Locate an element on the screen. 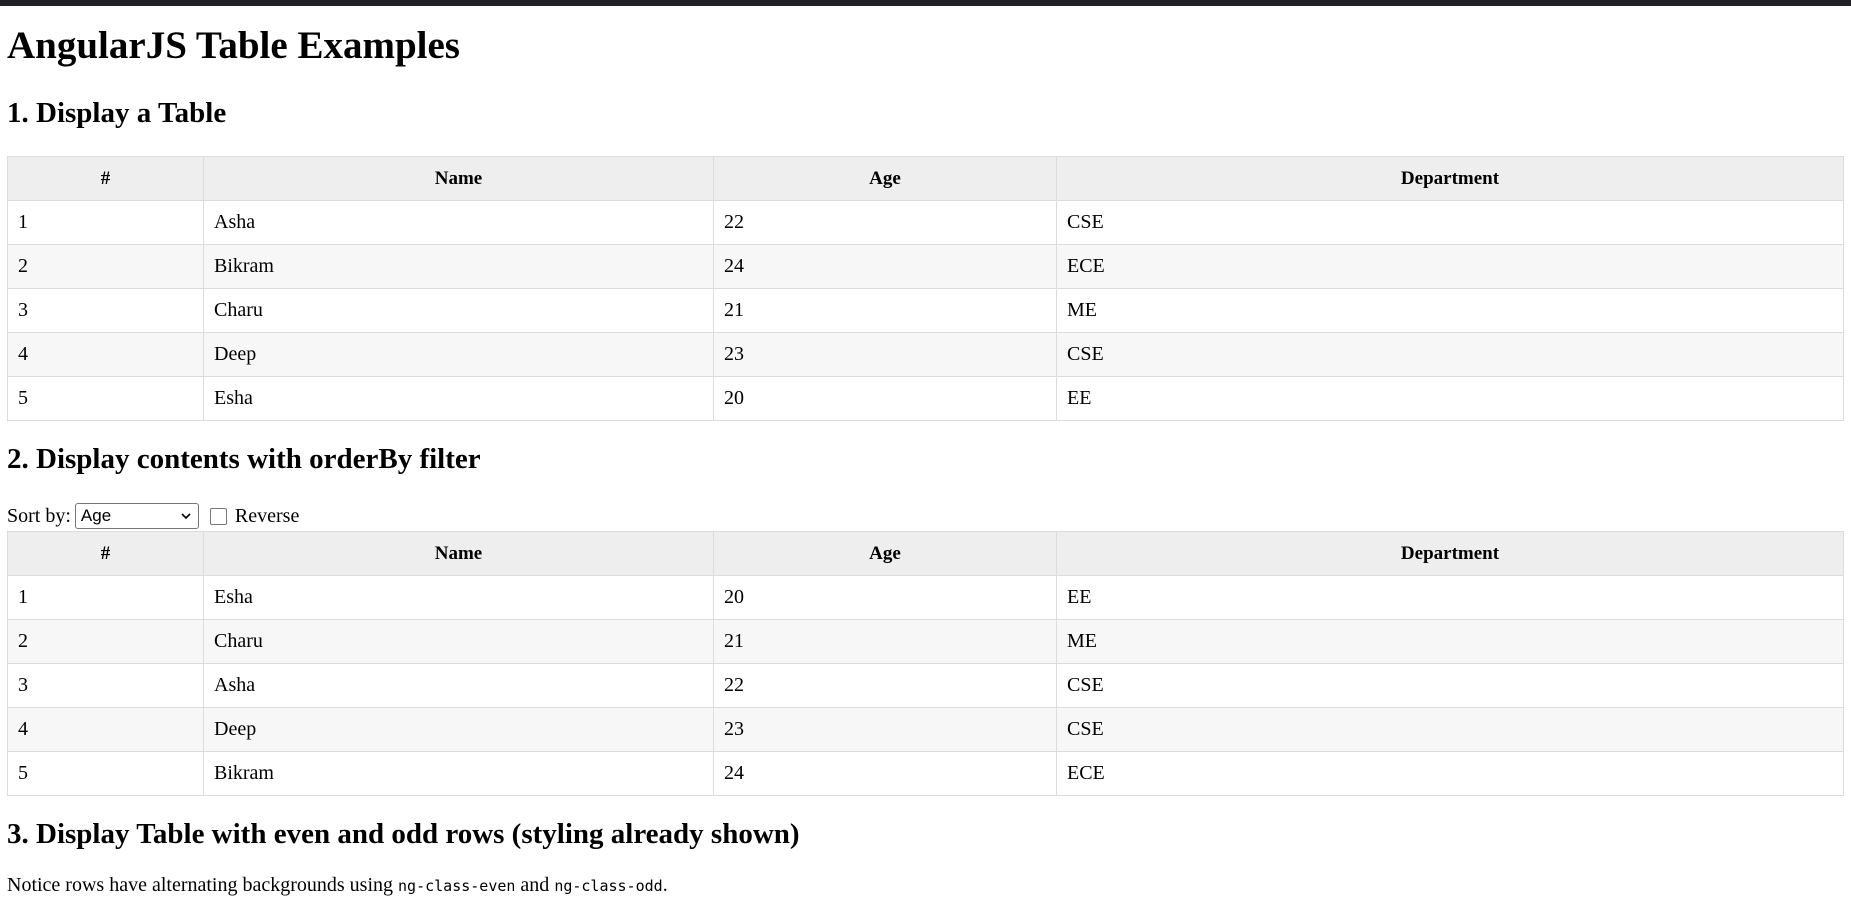 Image resolution: width=1851 pixels, height=912 pixels. table-row: 3 Charu 21 ME is located at coordinates (925, 310).